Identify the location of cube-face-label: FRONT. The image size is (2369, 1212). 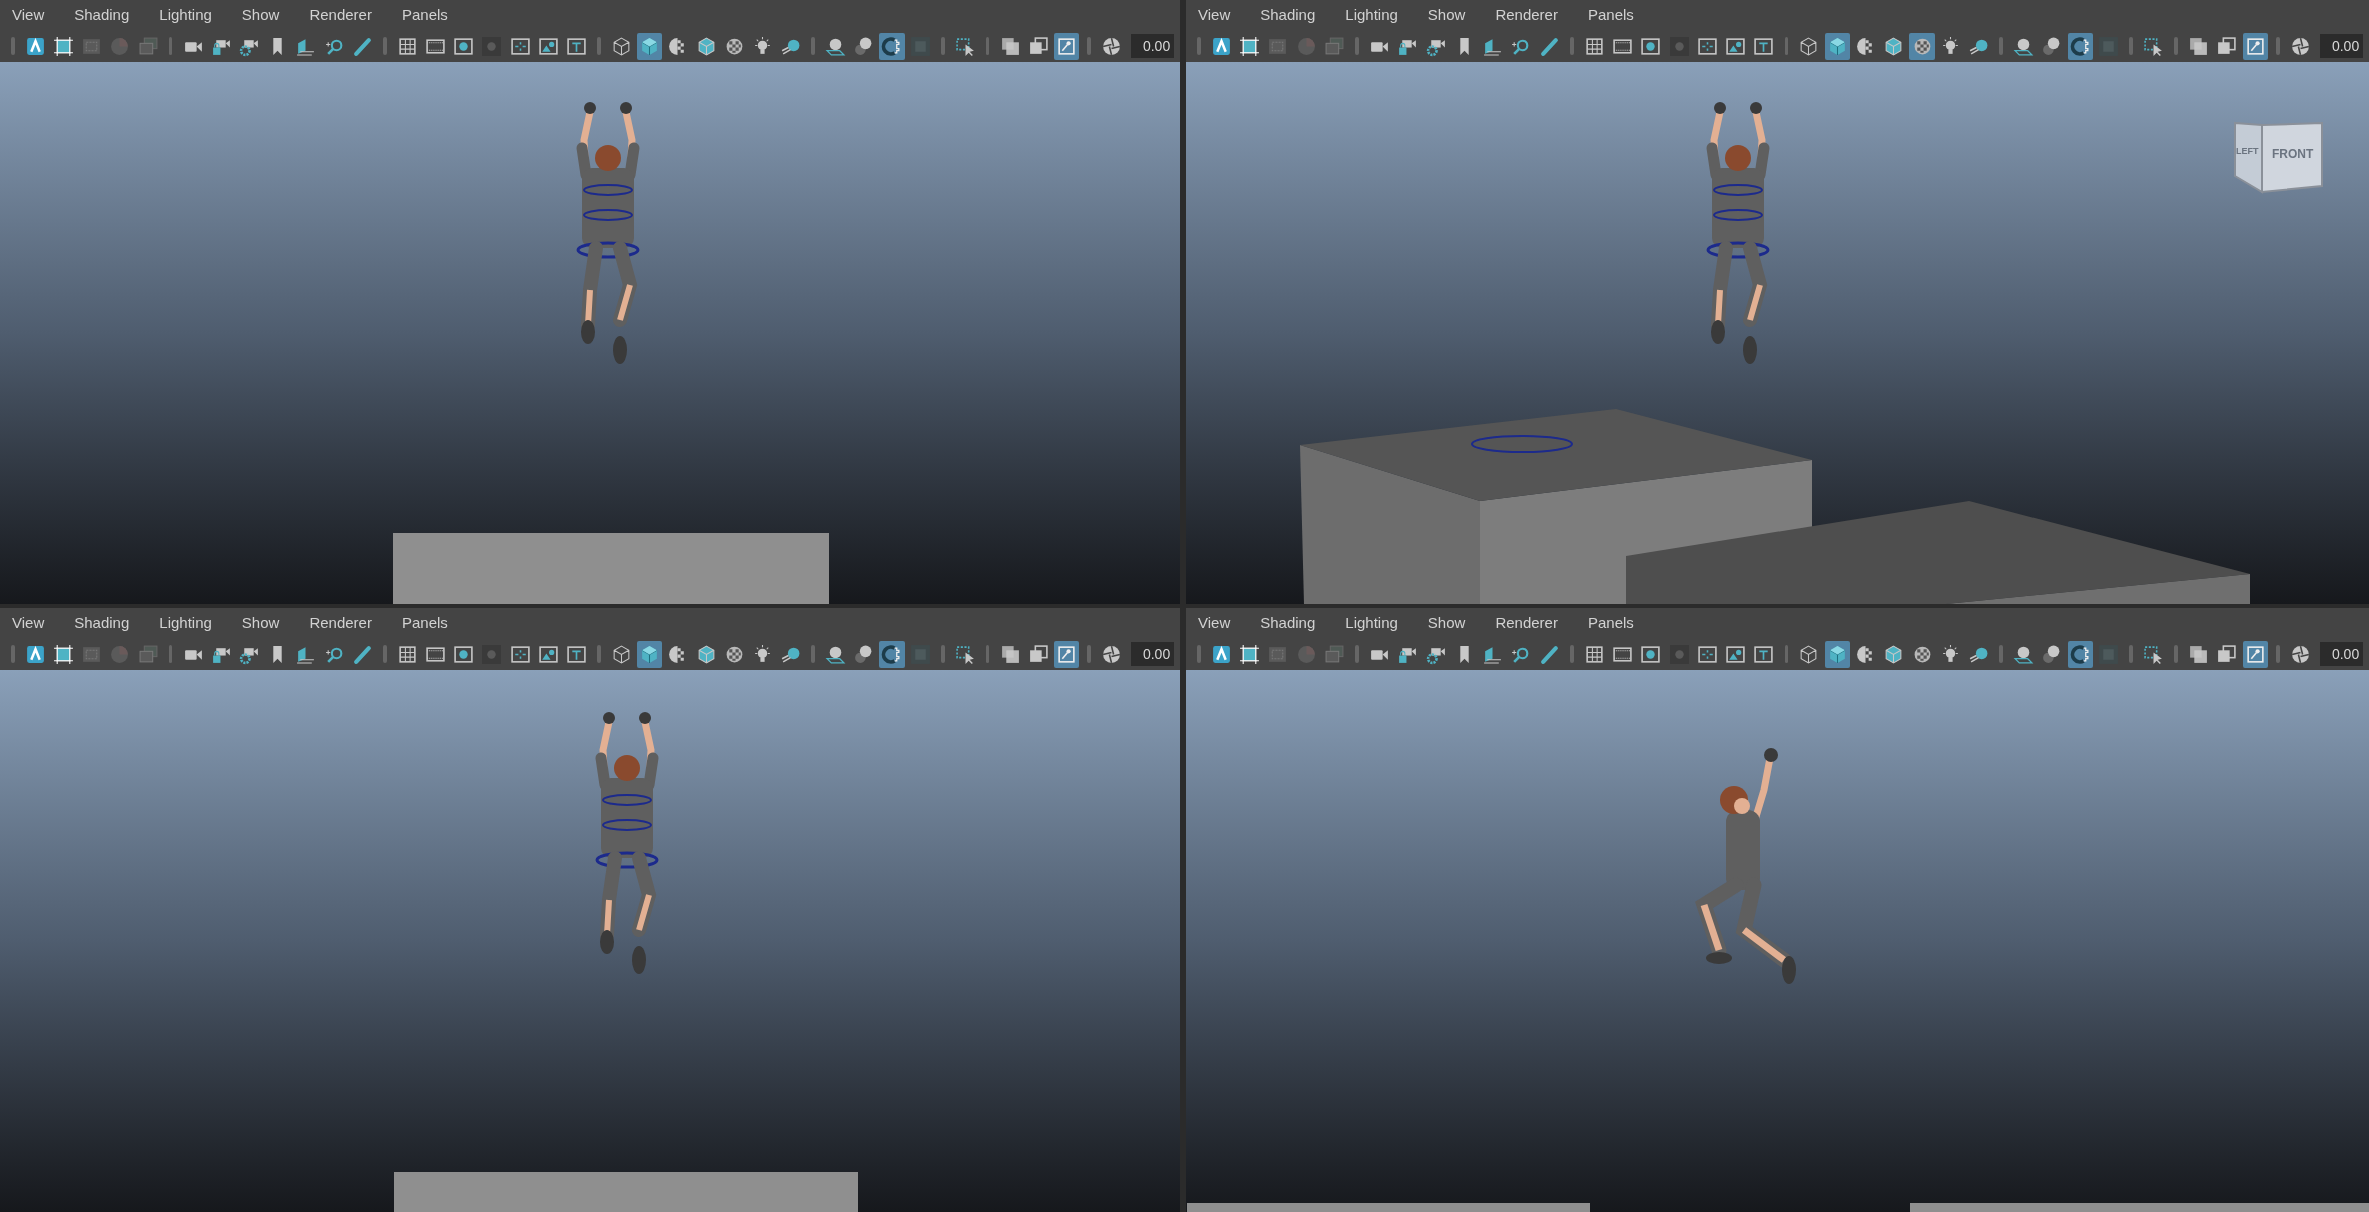
(2293, 154).